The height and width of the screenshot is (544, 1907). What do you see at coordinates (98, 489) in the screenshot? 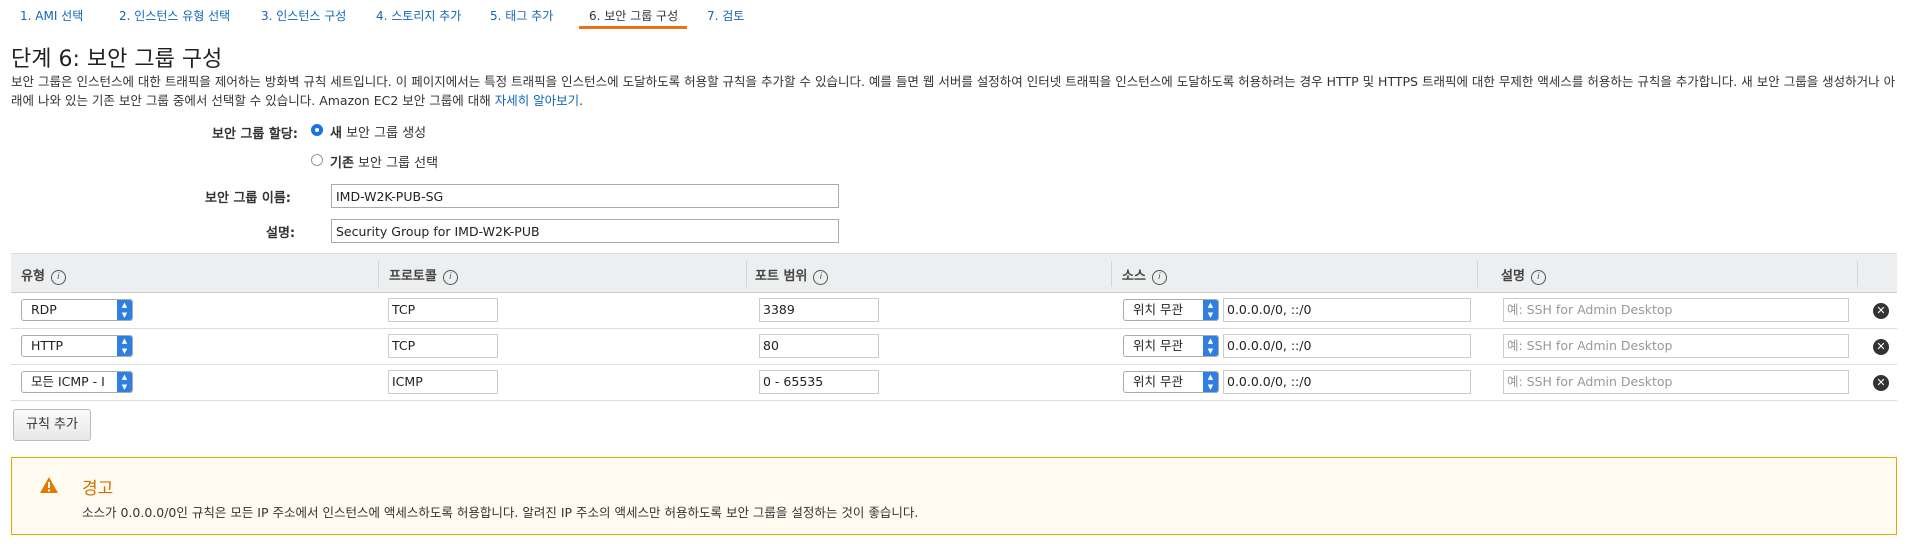
I see `warning-title: 경고` at bounding box center [98, 489].